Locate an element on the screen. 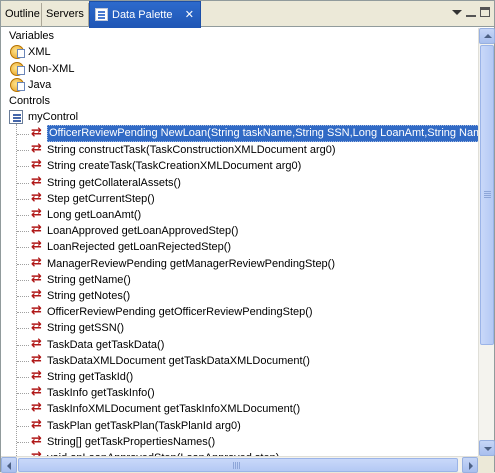 Image resolution: width=495 pixels, height=473 pixels. horizontal-scroll-thumb is located at coordinates (238, 465).